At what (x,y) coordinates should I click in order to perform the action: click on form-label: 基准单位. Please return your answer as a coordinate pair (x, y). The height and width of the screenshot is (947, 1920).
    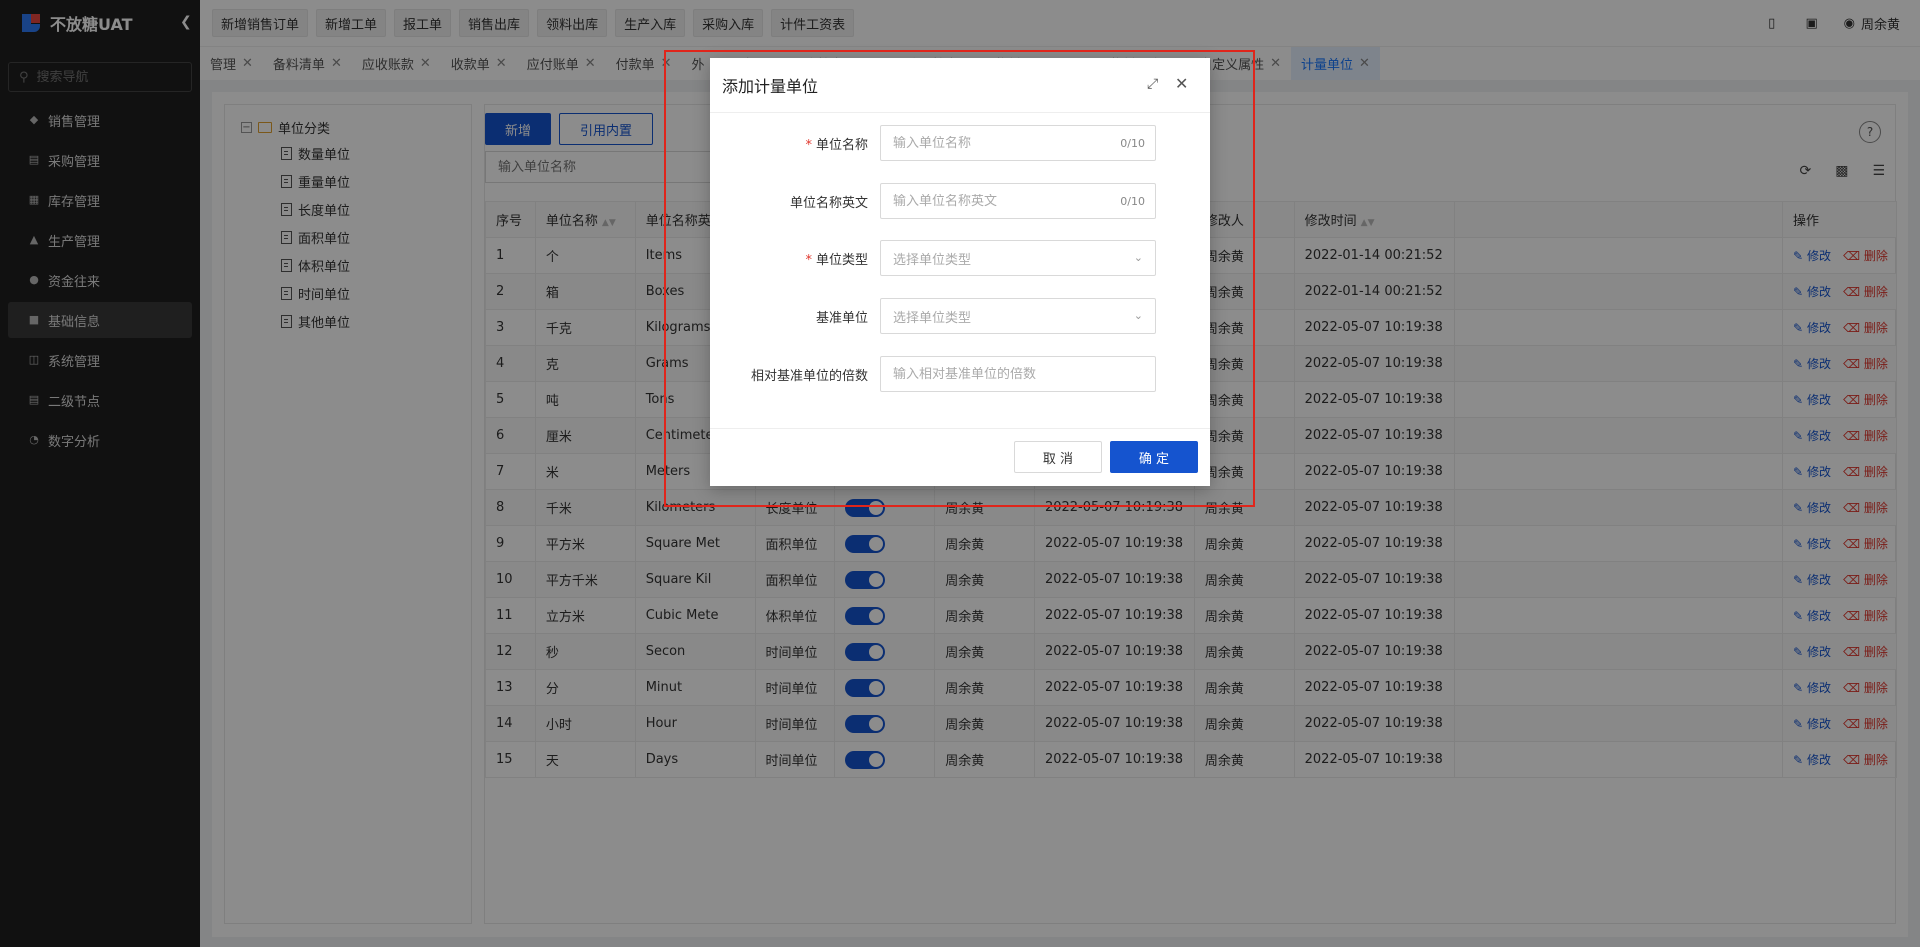
    Looking at the image, I should click on (841, 318).